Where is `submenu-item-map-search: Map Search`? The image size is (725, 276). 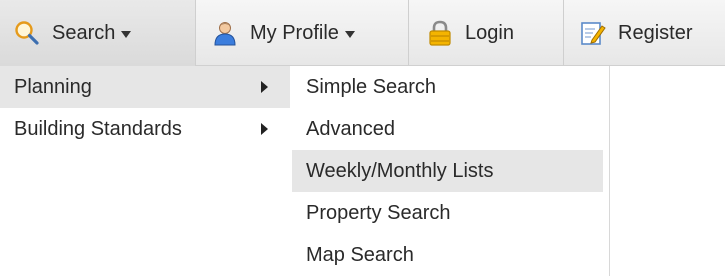 submenu-item-map-search: Map Search is located at coordinates (450, 255).